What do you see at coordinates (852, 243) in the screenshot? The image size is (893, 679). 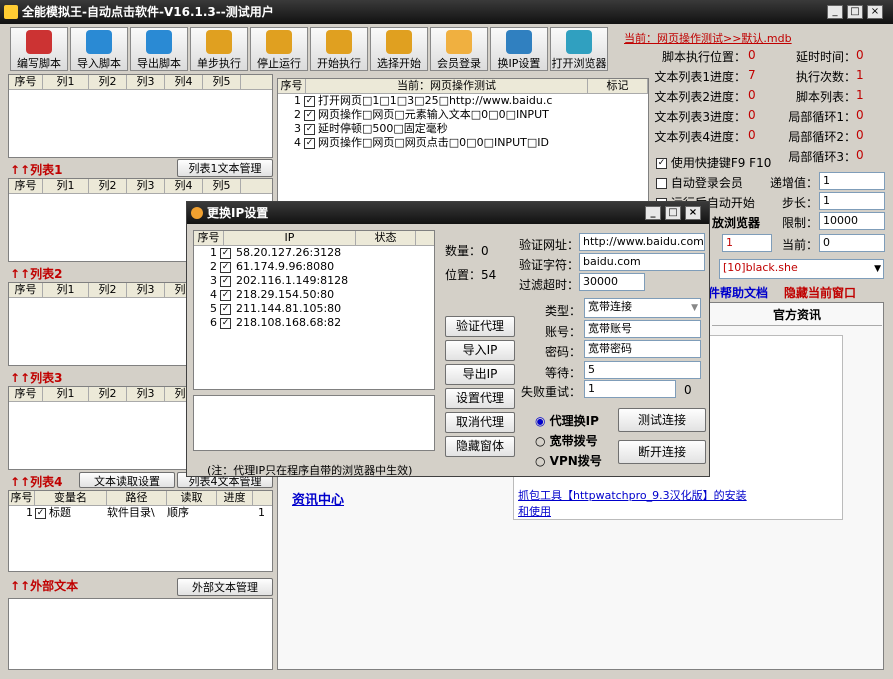 I see `current-input: 0` at bounding box center [852, 243].